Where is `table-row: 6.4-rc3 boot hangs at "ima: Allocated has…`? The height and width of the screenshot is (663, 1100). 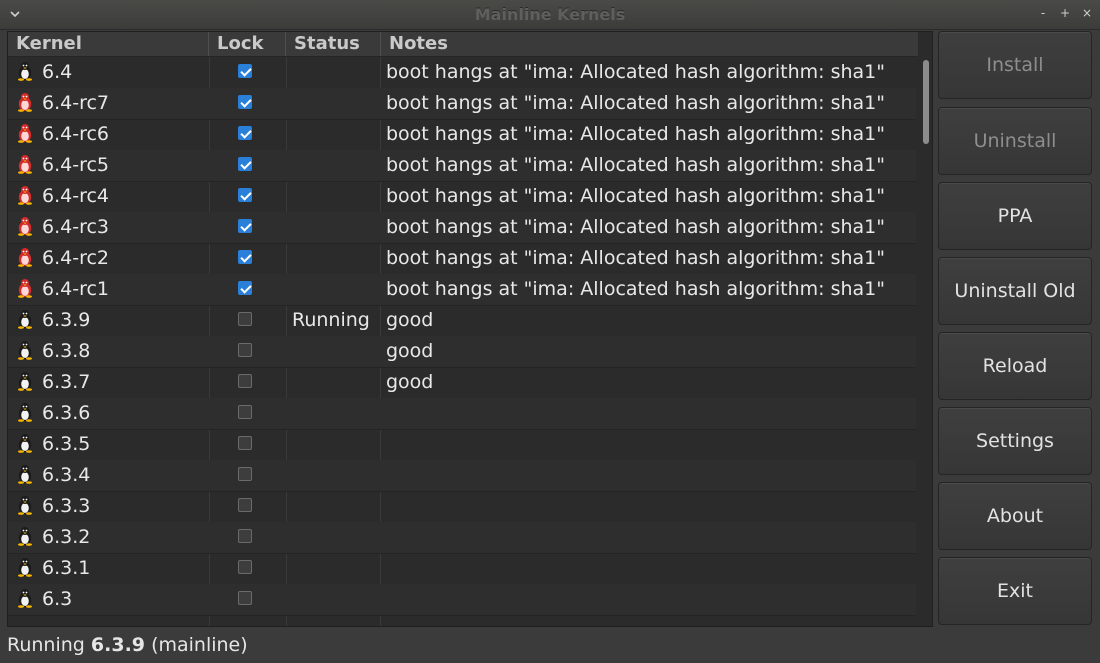
table-row: 6.4-rc3 boot hangs at "ima: Allocated has… is located at coordinates (462, 228).